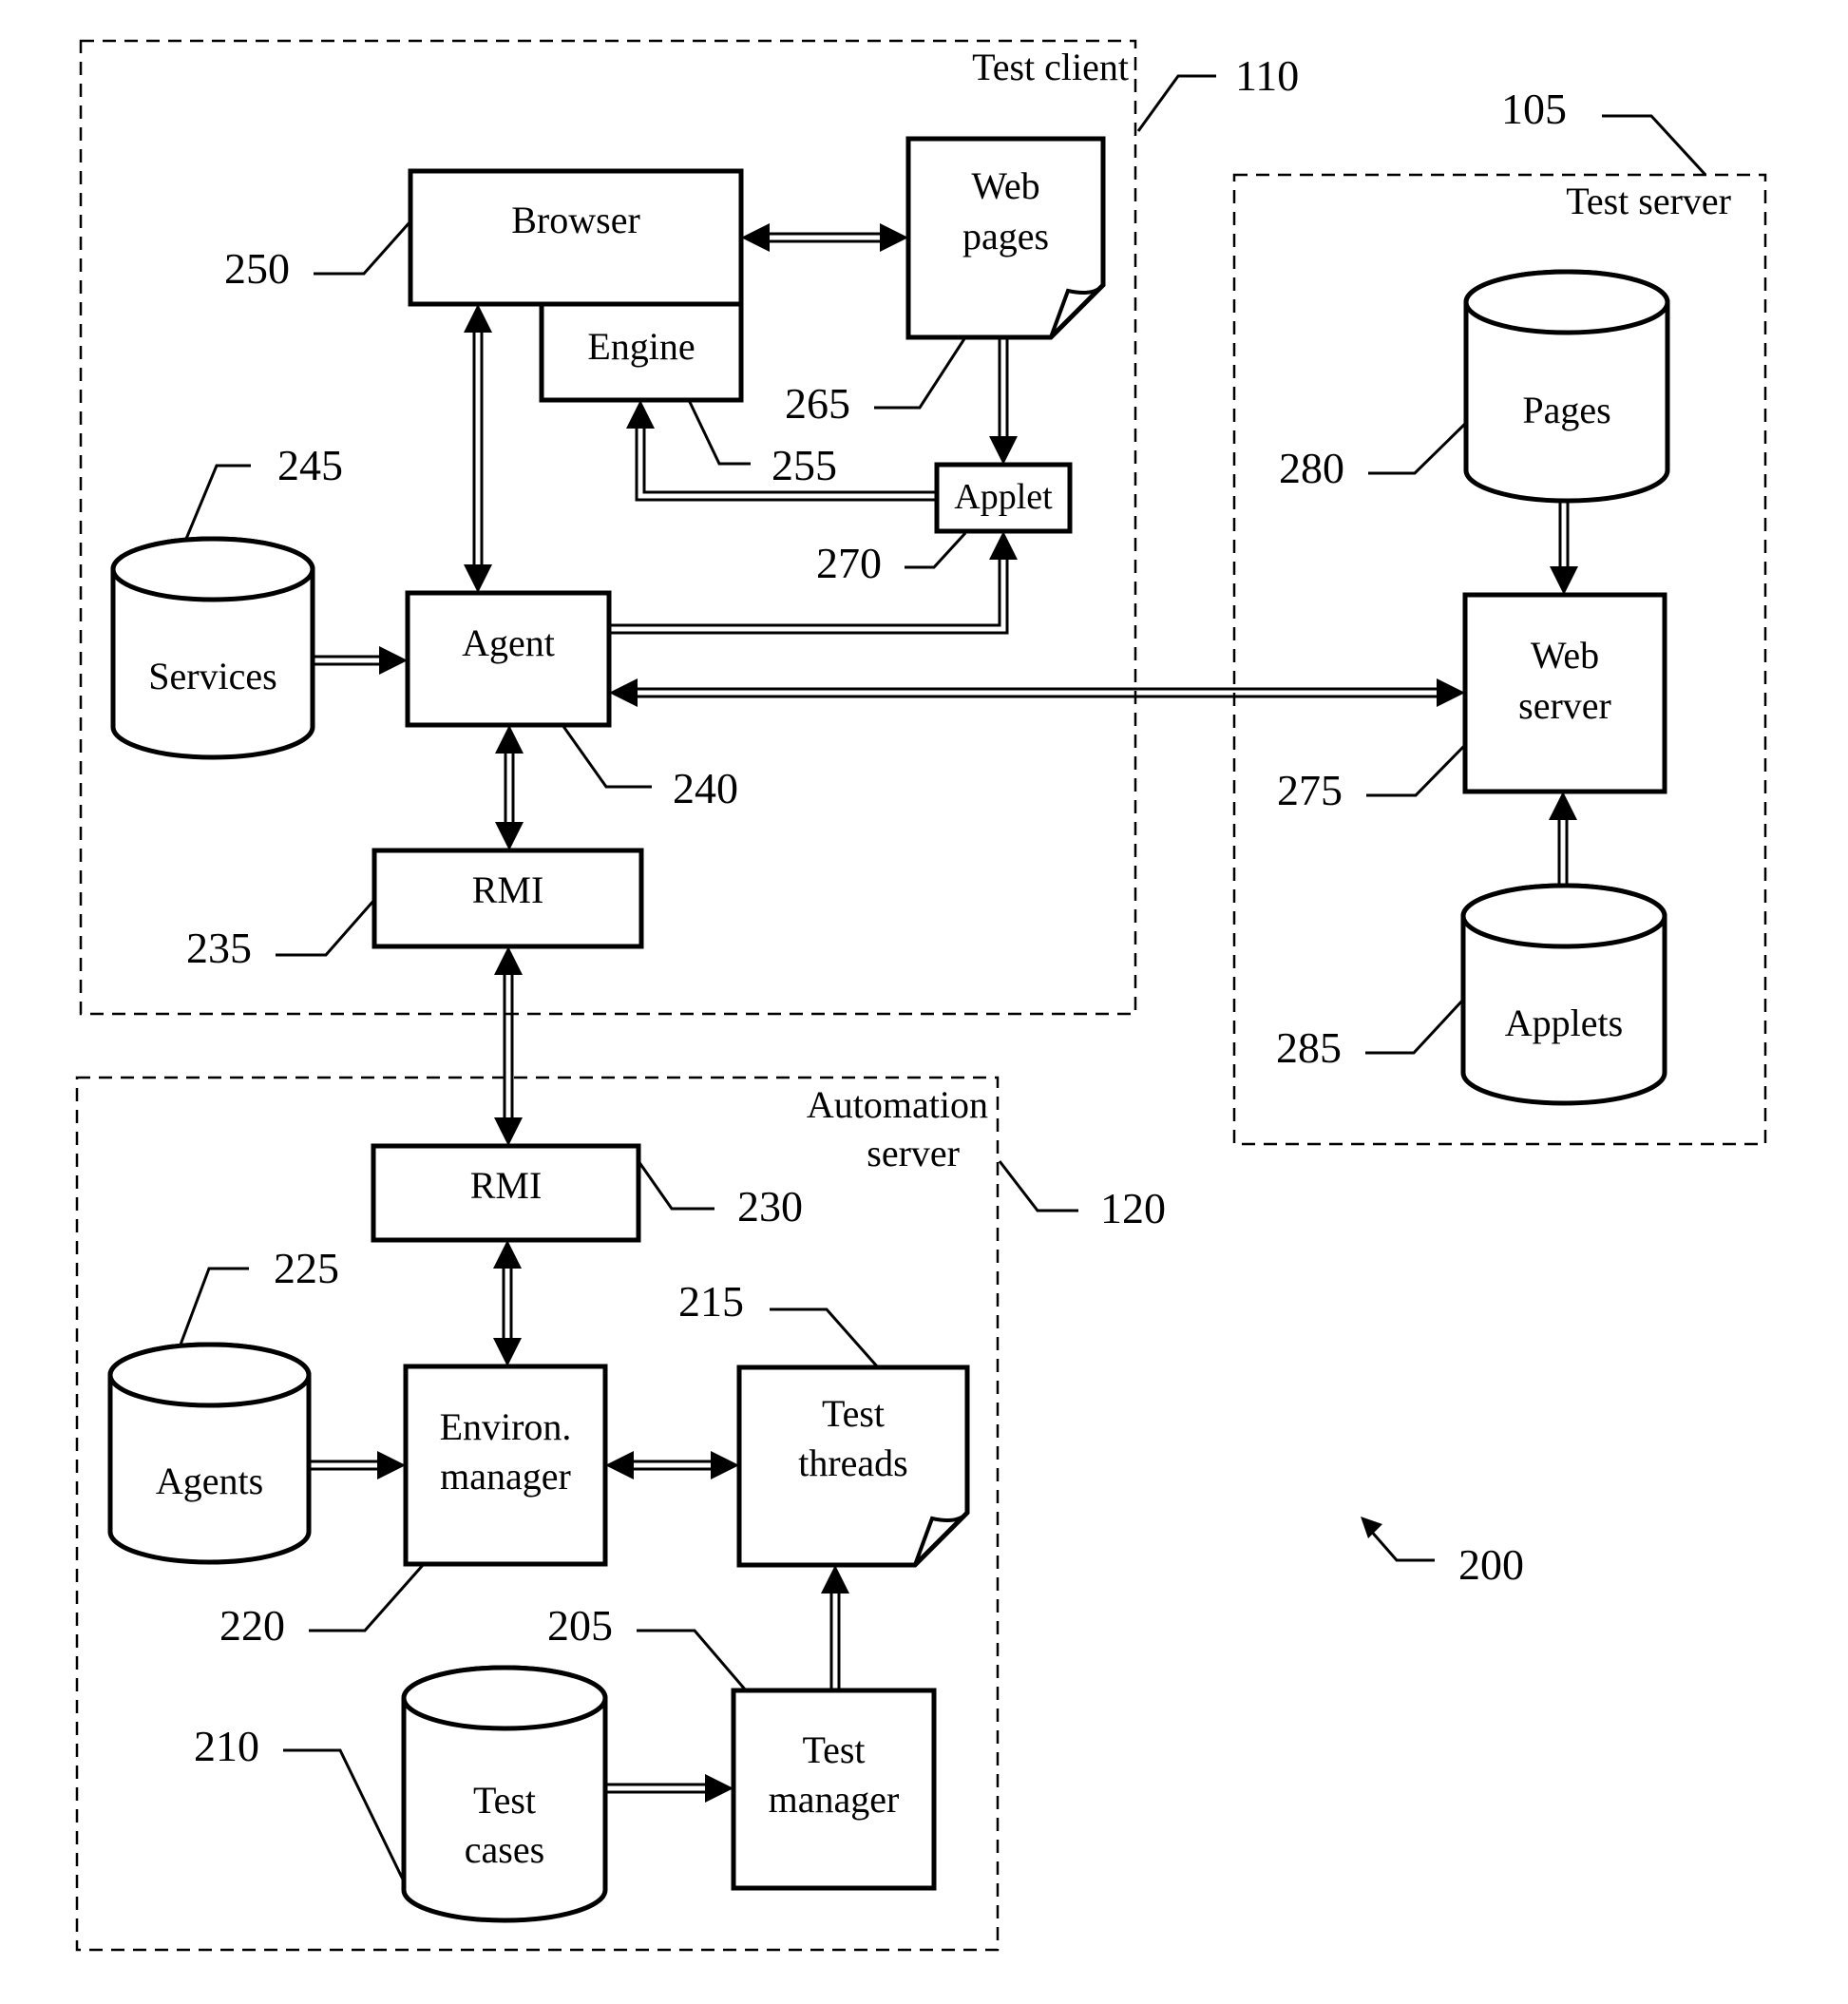 Image resolution: width=1848 pixels, height=2004 pixels. I want to click on connector-services-to-agent, so click(360, 660).